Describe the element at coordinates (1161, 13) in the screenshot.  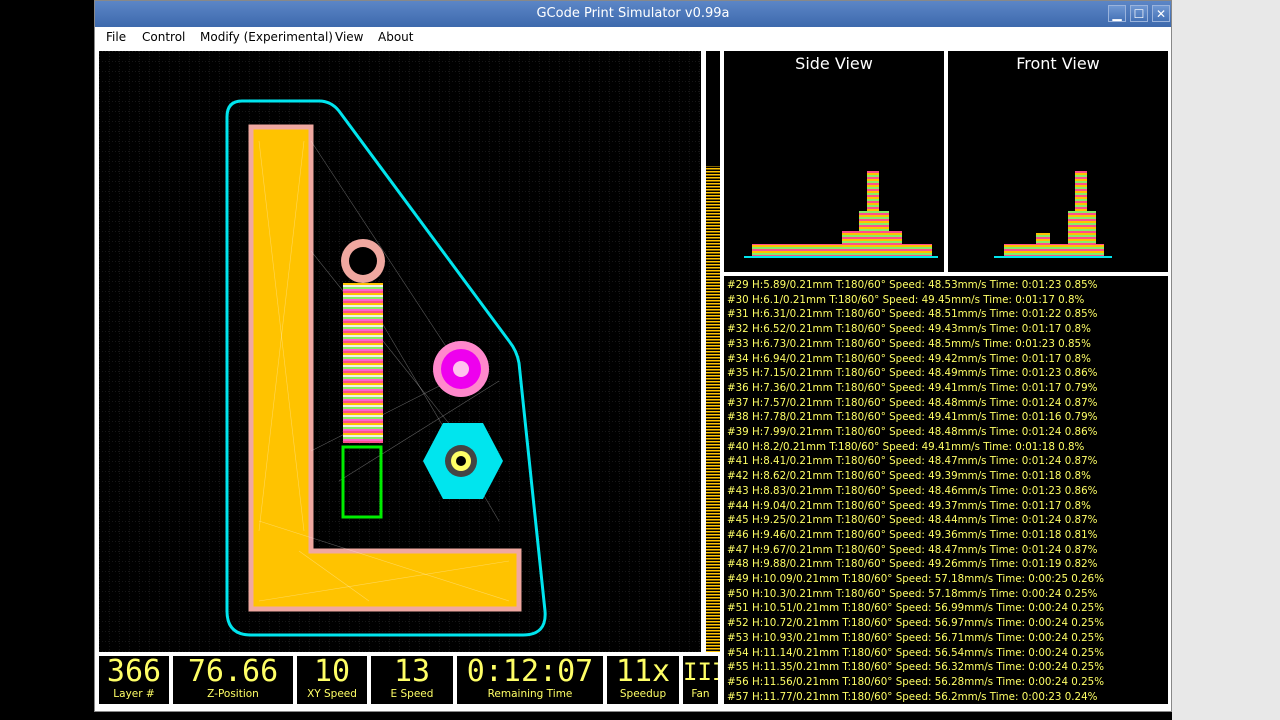
I see `close-button: ✕` at that location.